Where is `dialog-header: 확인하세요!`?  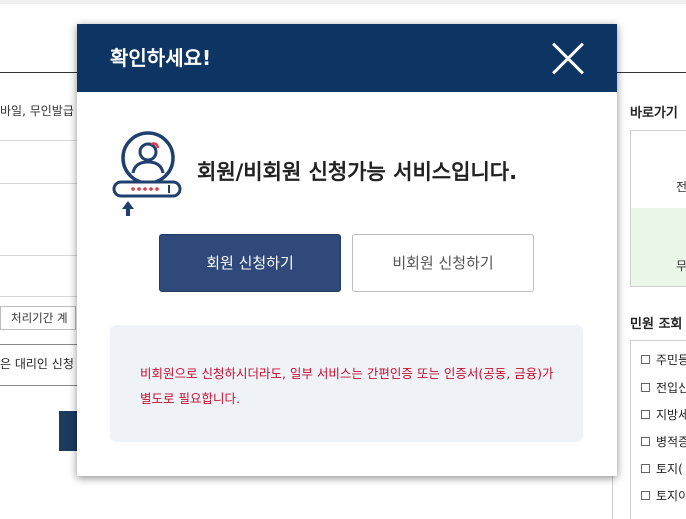
dialog-header: 확인하세요! is located at coordinates (347, 58).